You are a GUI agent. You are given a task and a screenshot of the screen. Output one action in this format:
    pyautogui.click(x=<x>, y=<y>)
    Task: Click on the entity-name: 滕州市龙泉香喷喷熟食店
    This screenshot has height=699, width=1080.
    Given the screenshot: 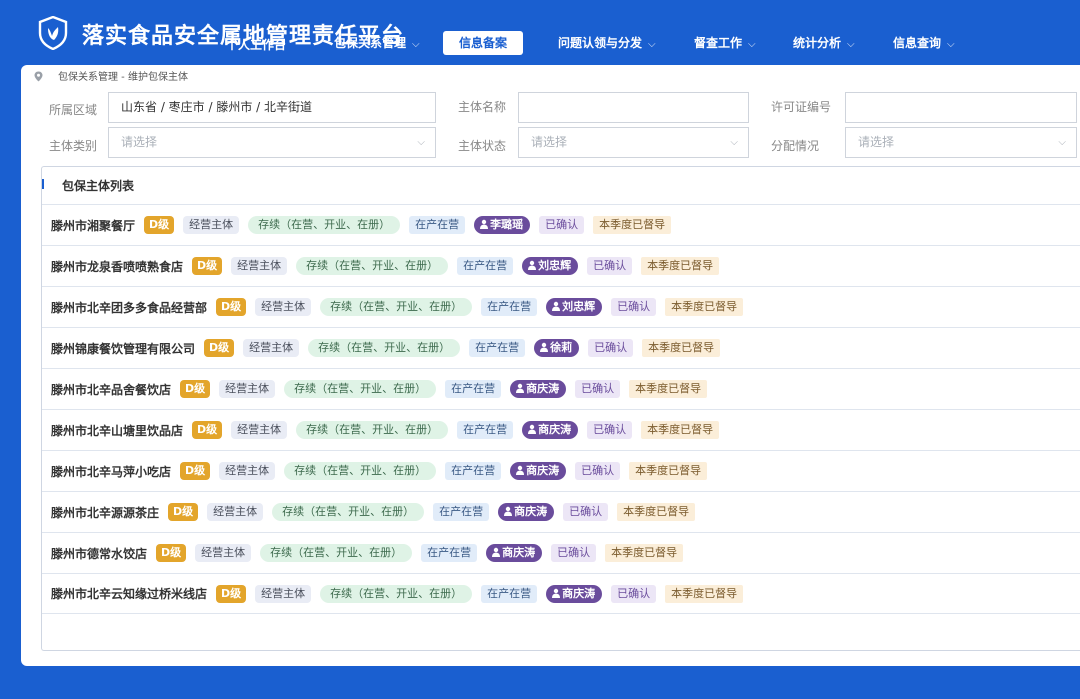 What is the action you would take?
    pyautogui.click(x=117, y=266)
    